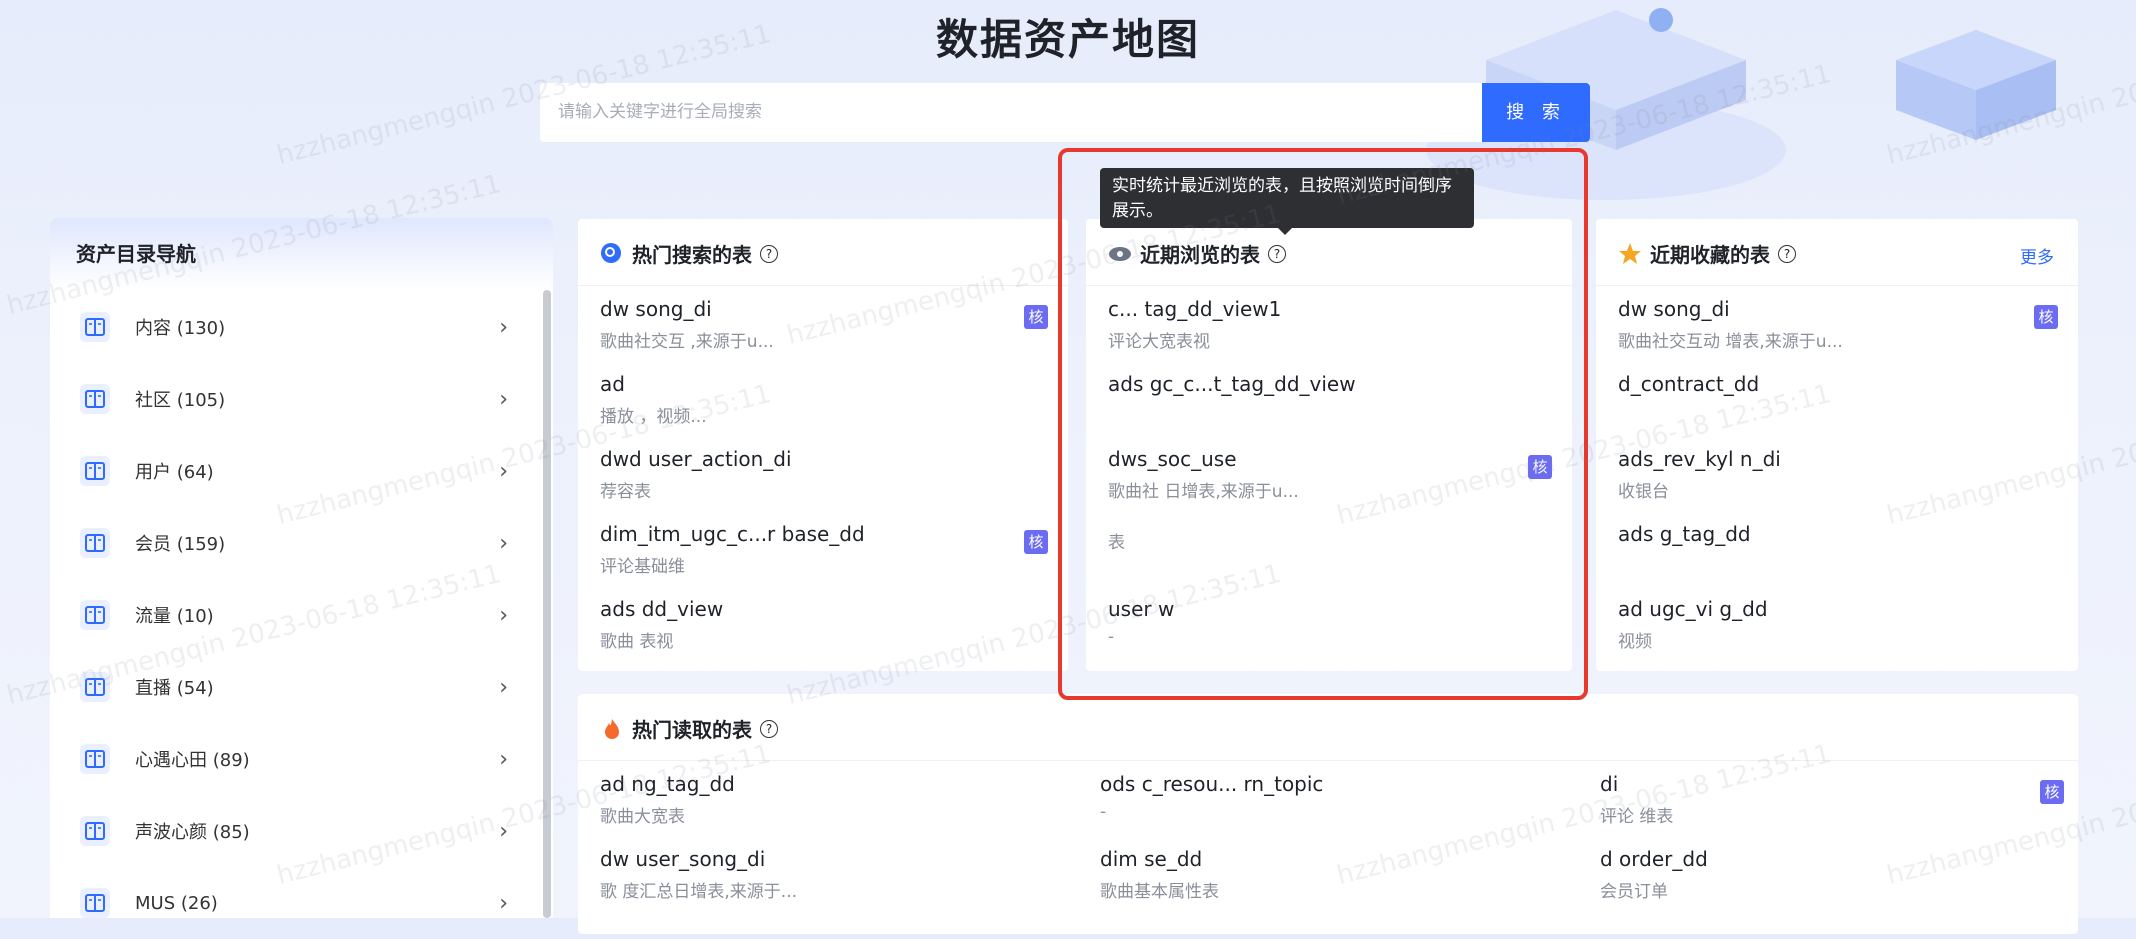 This screenshot has height=939, width=2136. Describe the element at coordinates (698, 859) in the screenshot. I see `table-name: dw user_song_di` at that location.